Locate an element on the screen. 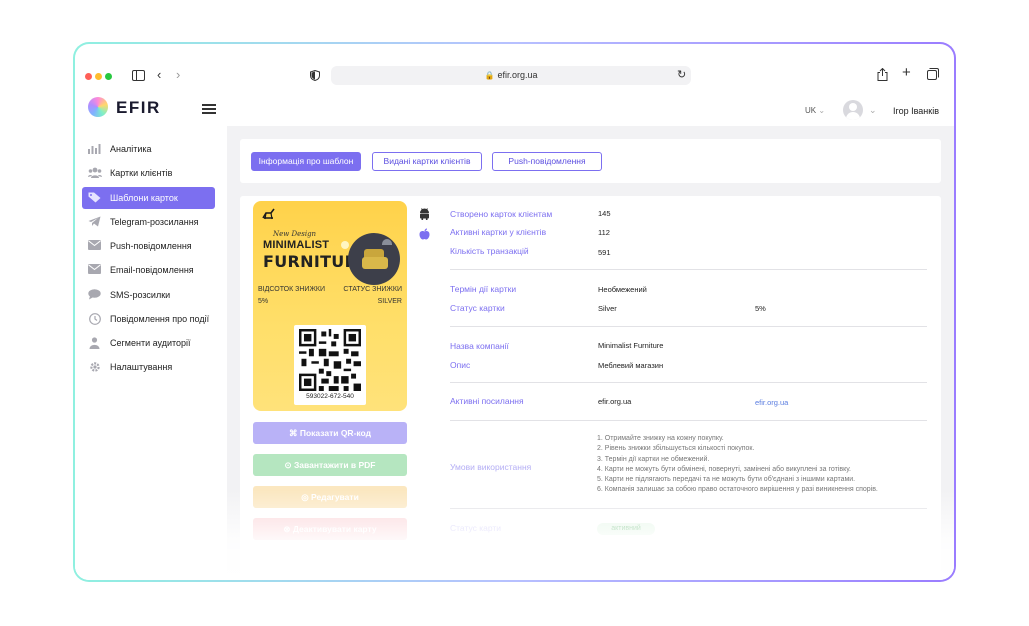 This screenshot has height=626, width=1029. forward-icon: › is located at coordinates (178, 74).